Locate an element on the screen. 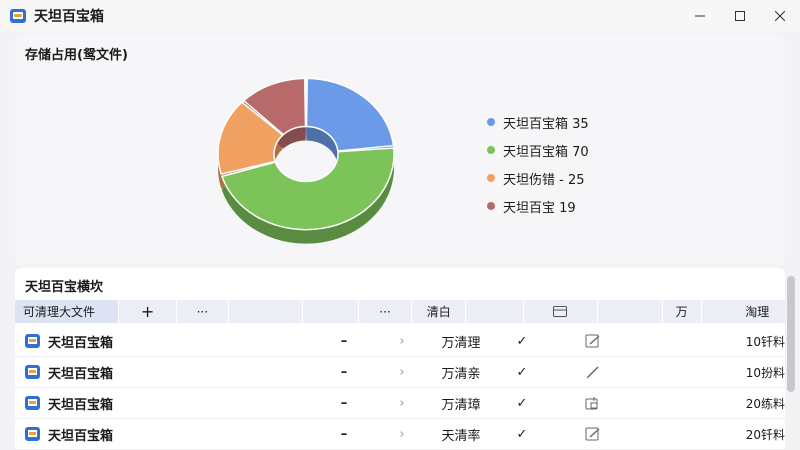 The height and width of the screenshot is (450, 800). close-icon is located at coordinates (780, 16).